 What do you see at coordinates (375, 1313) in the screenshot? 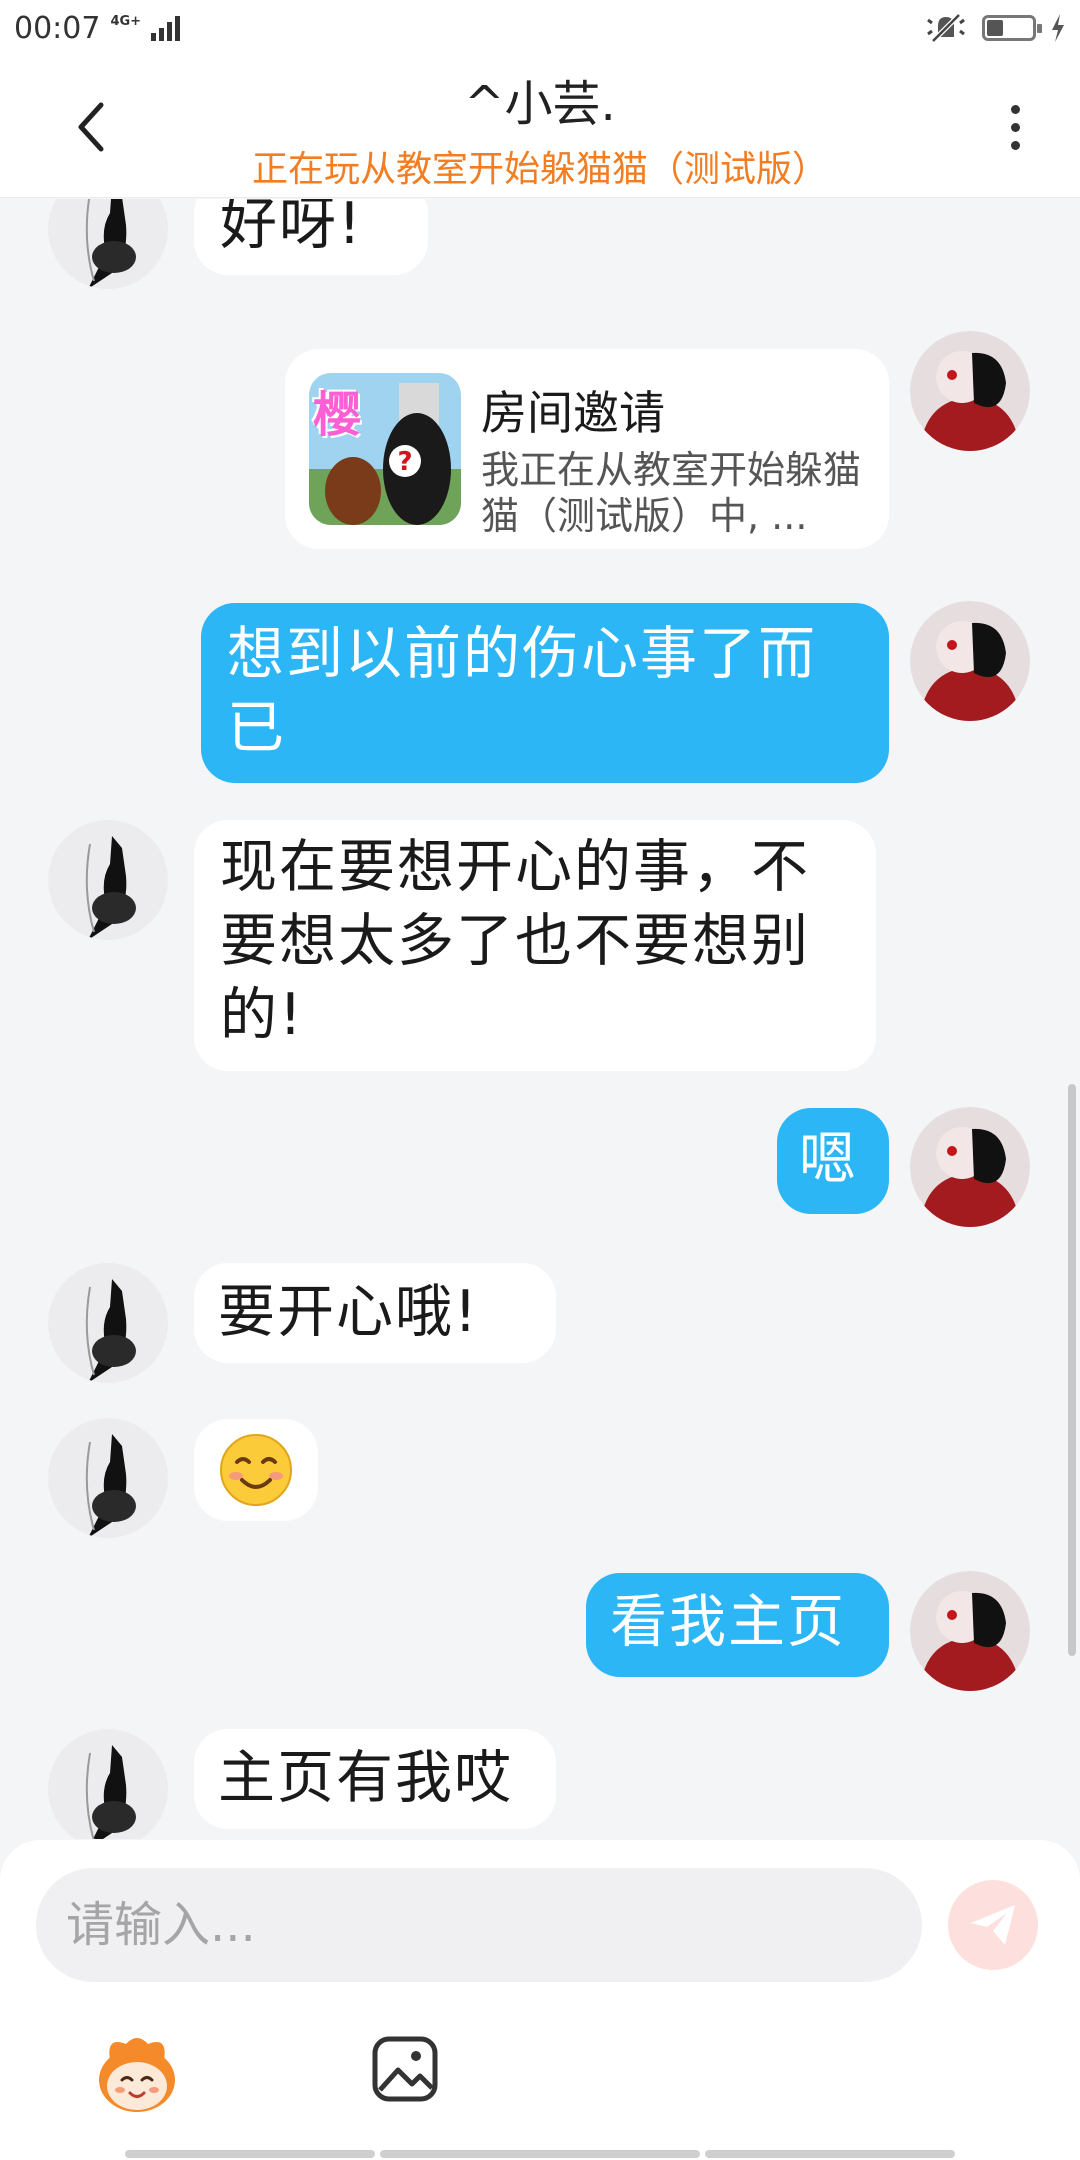
I see `message-bubble-incoming: 要开心哦!` at bounding box center [375, 1313].